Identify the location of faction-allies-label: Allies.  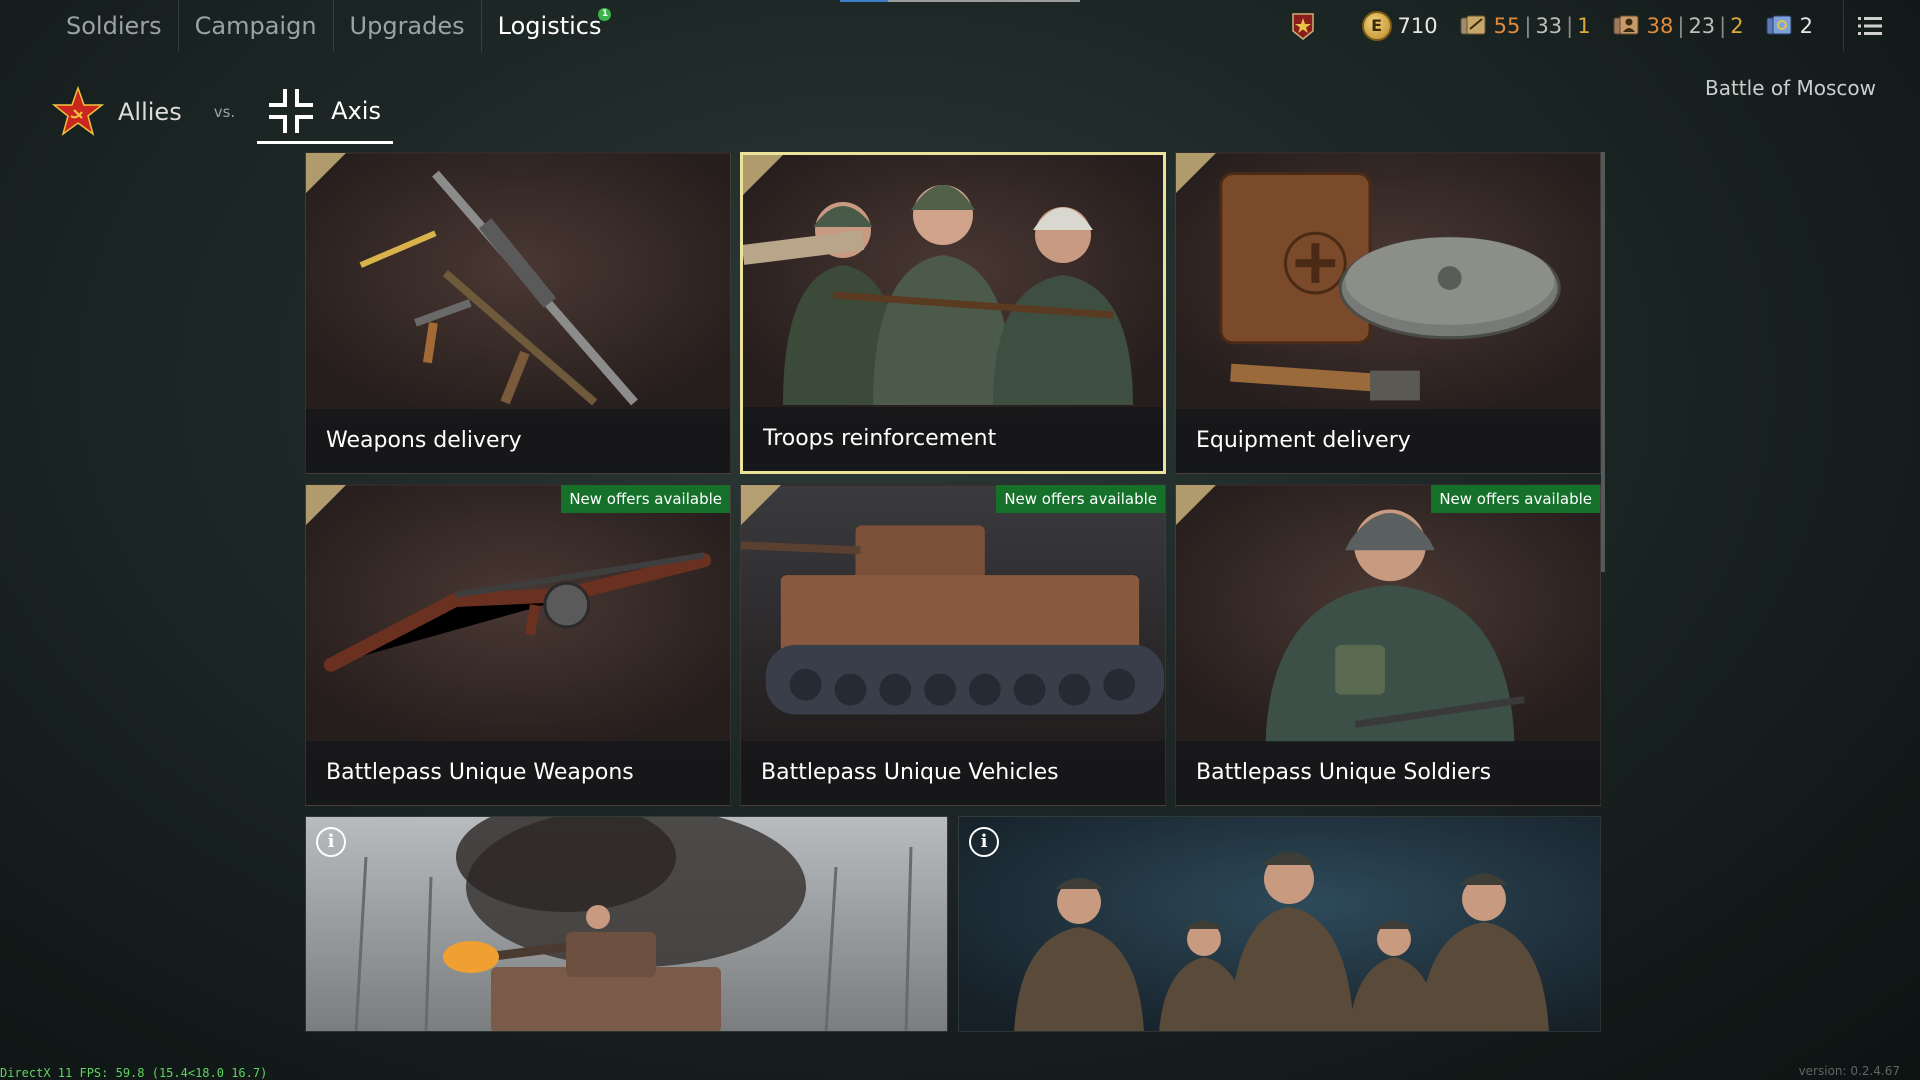
(150, 112).